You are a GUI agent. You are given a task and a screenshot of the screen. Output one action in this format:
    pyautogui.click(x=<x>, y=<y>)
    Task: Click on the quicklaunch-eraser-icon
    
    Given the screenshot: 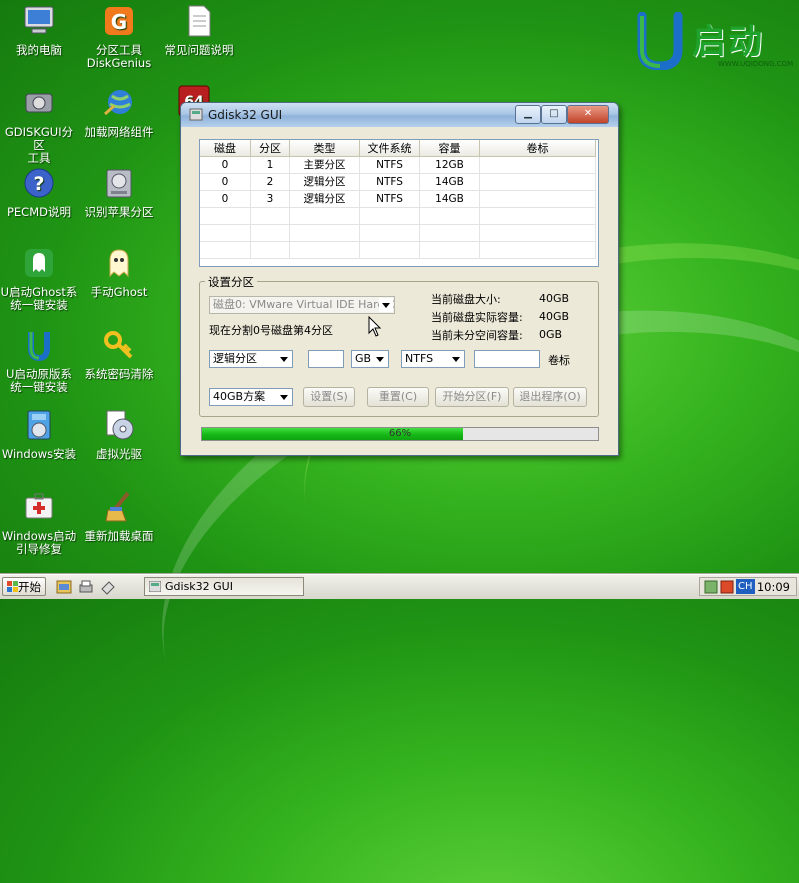 What is the action you would take?
    pyautogui.click(x=108, y=587)
    